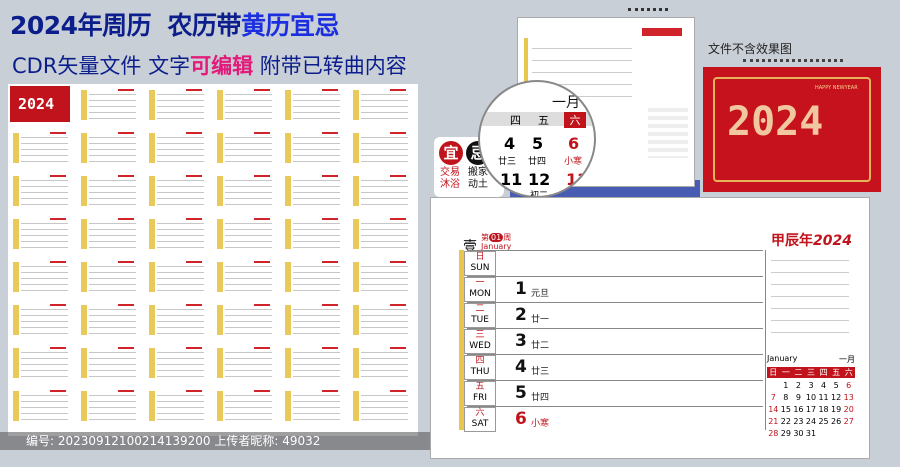 The height and width of the screenshot is (467, 900). I want to click on day-number: 5, so click(521, 393).